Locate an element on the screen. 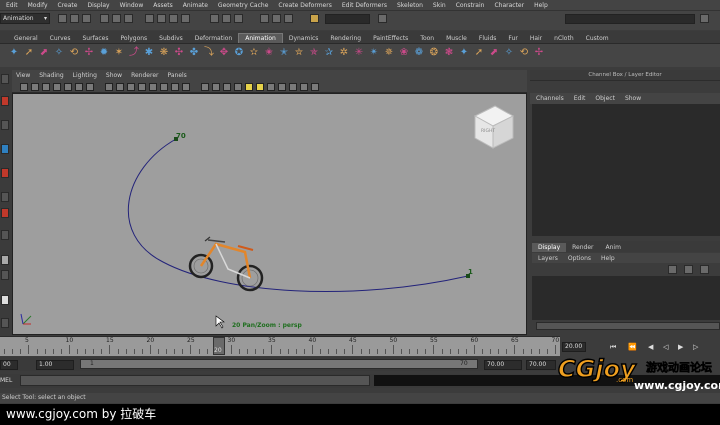 Image resolution: width=720 pixels, height=425 pixels. shelf-tab-animation: Animation is located at coordinates (260, 38).